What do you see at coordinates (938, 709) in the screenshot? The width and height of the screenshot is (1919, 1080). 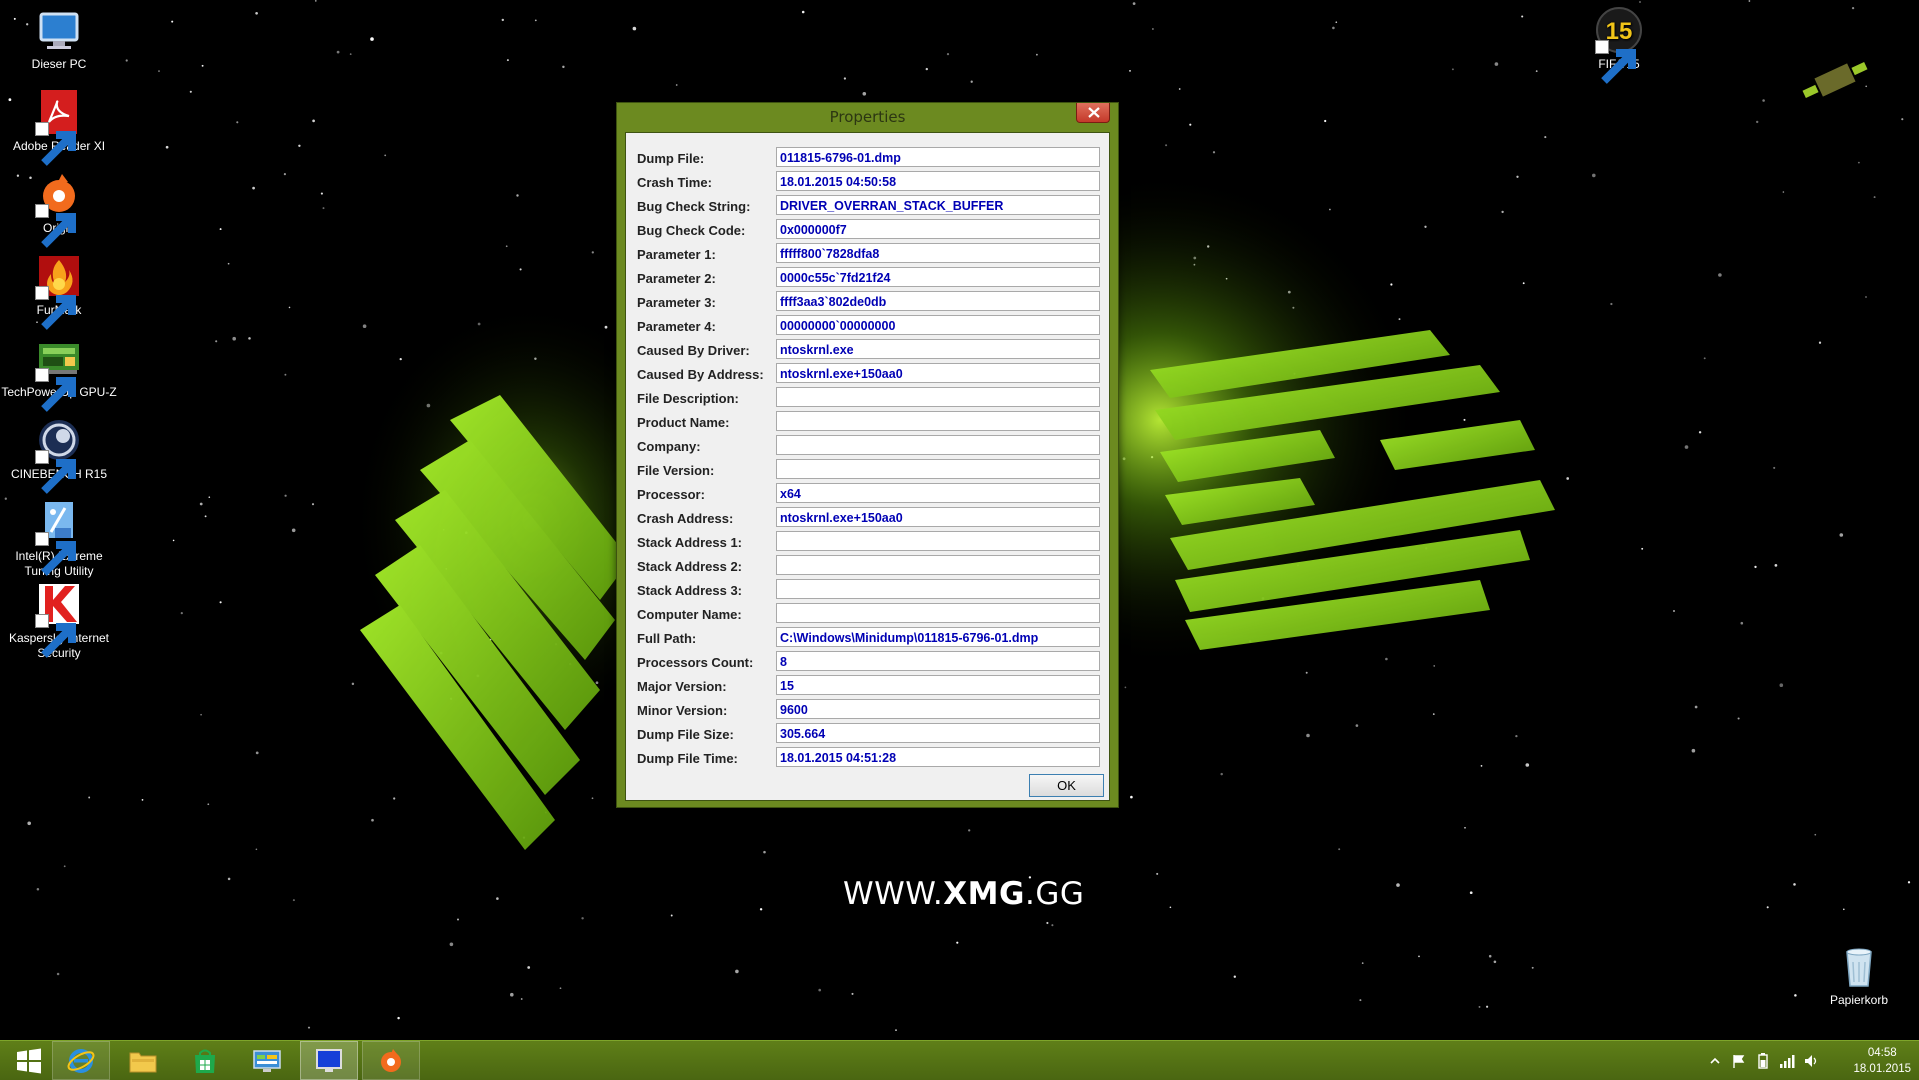 I see `property-value-field: 9600` at bounding box center [938, 709].